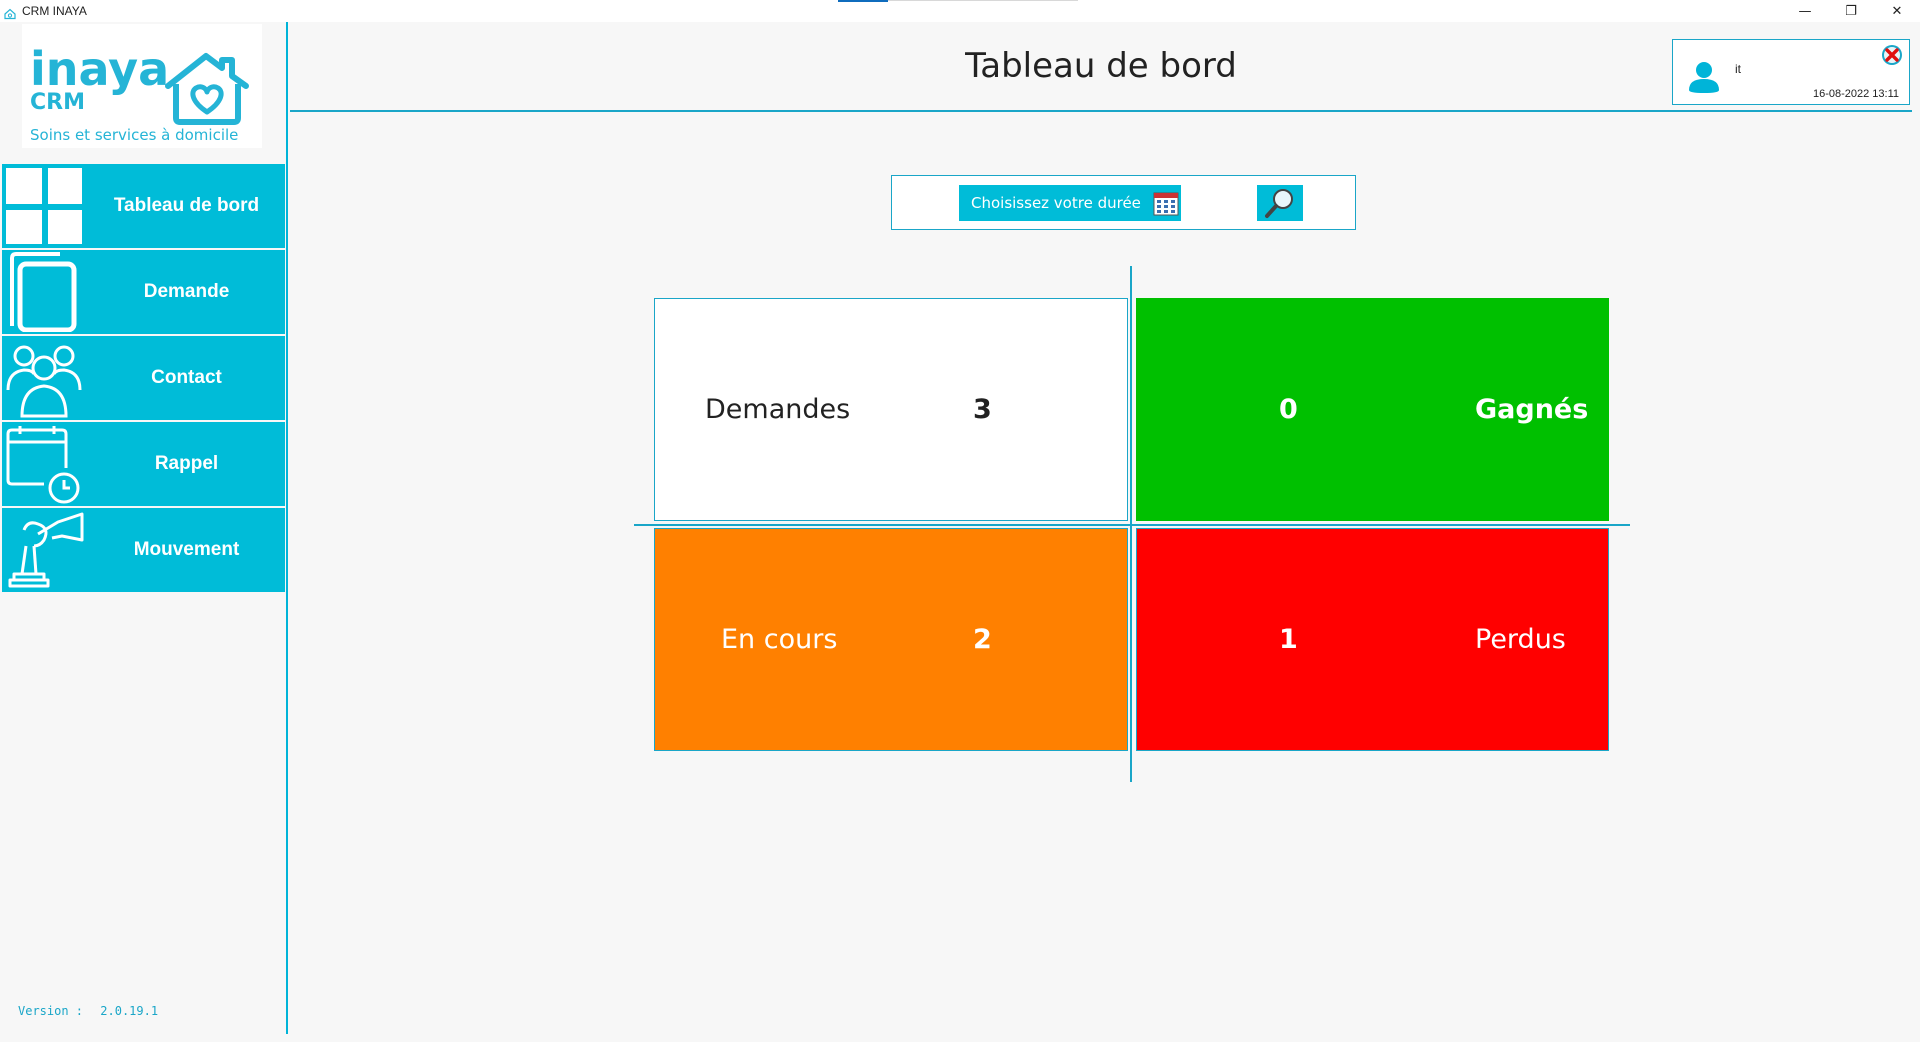  What do you see at coordinates (143, 464) in the screenshot?
I see `sidebar-item-rappel: Rappel` at bounding box center [143, 464].